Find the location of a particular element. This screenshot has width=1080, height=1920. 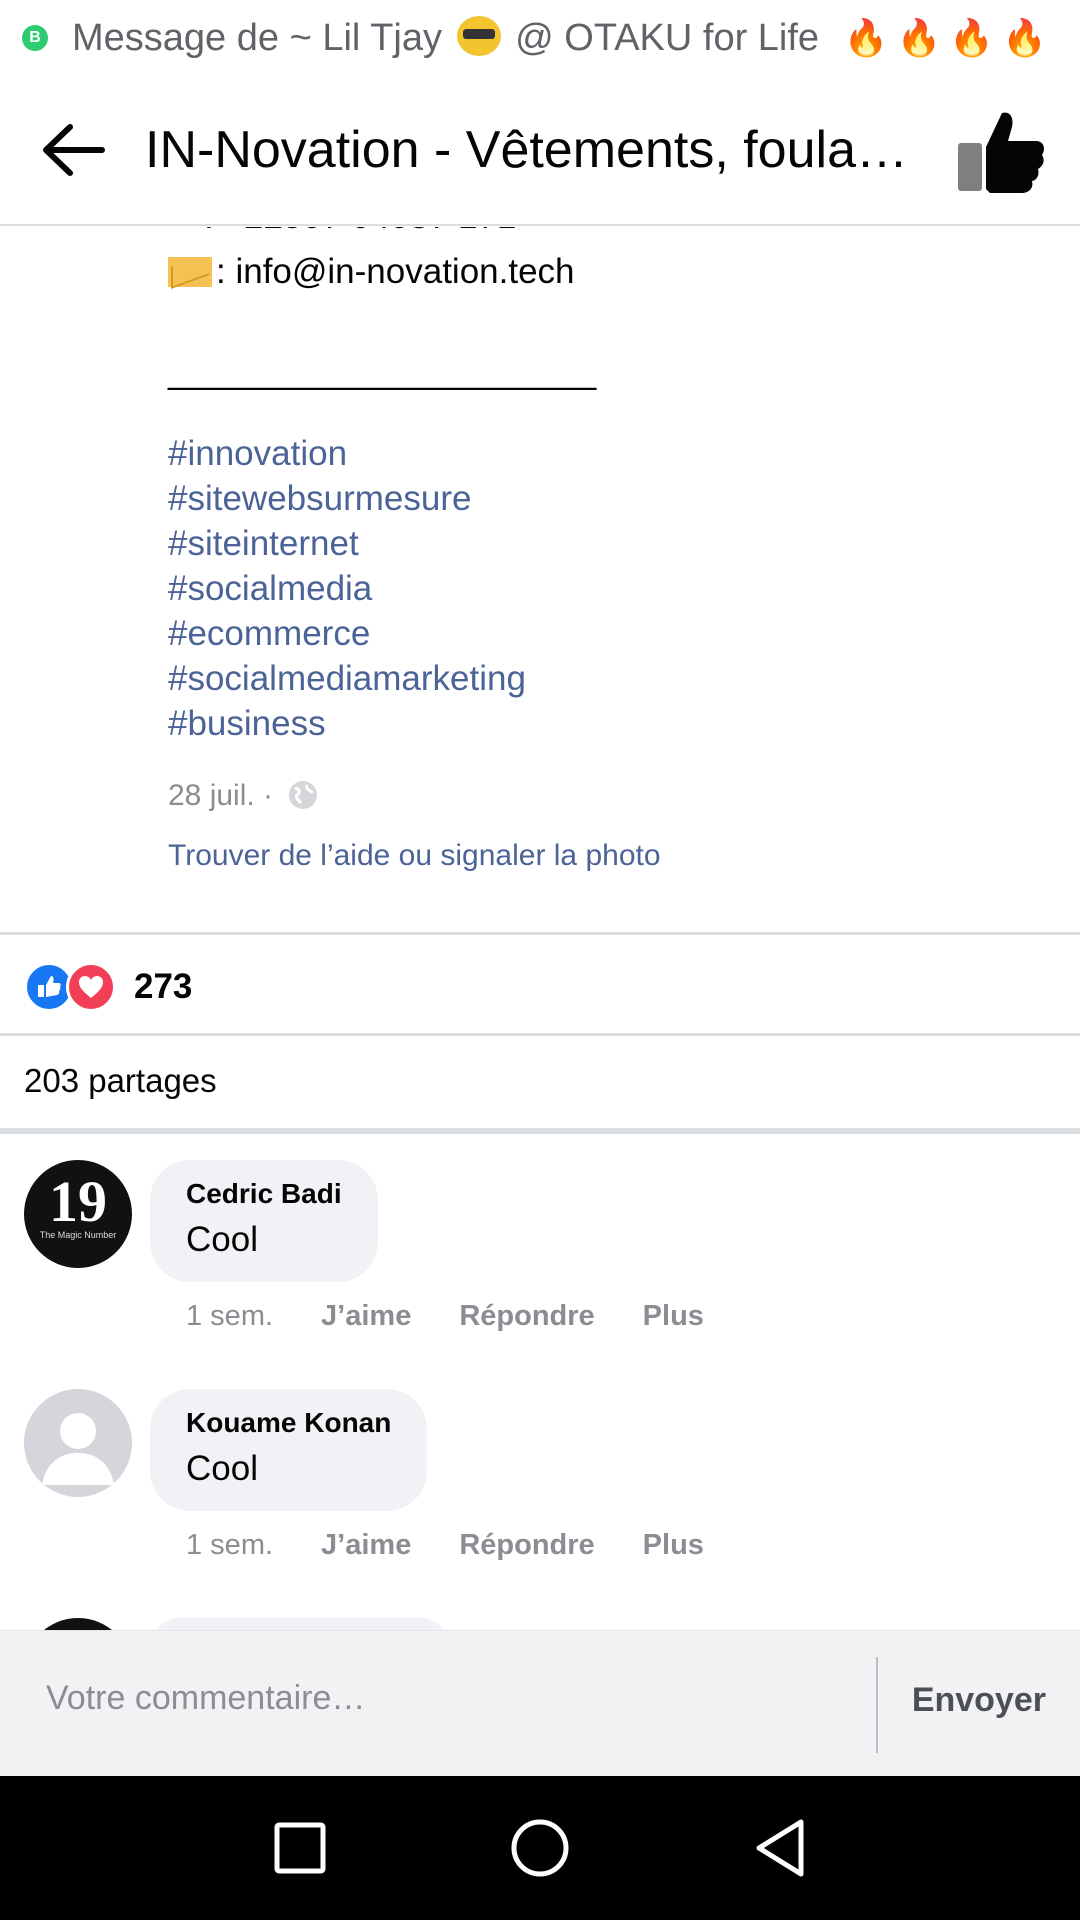

thumbs-up-icon is located at coordinates (1001, 152).